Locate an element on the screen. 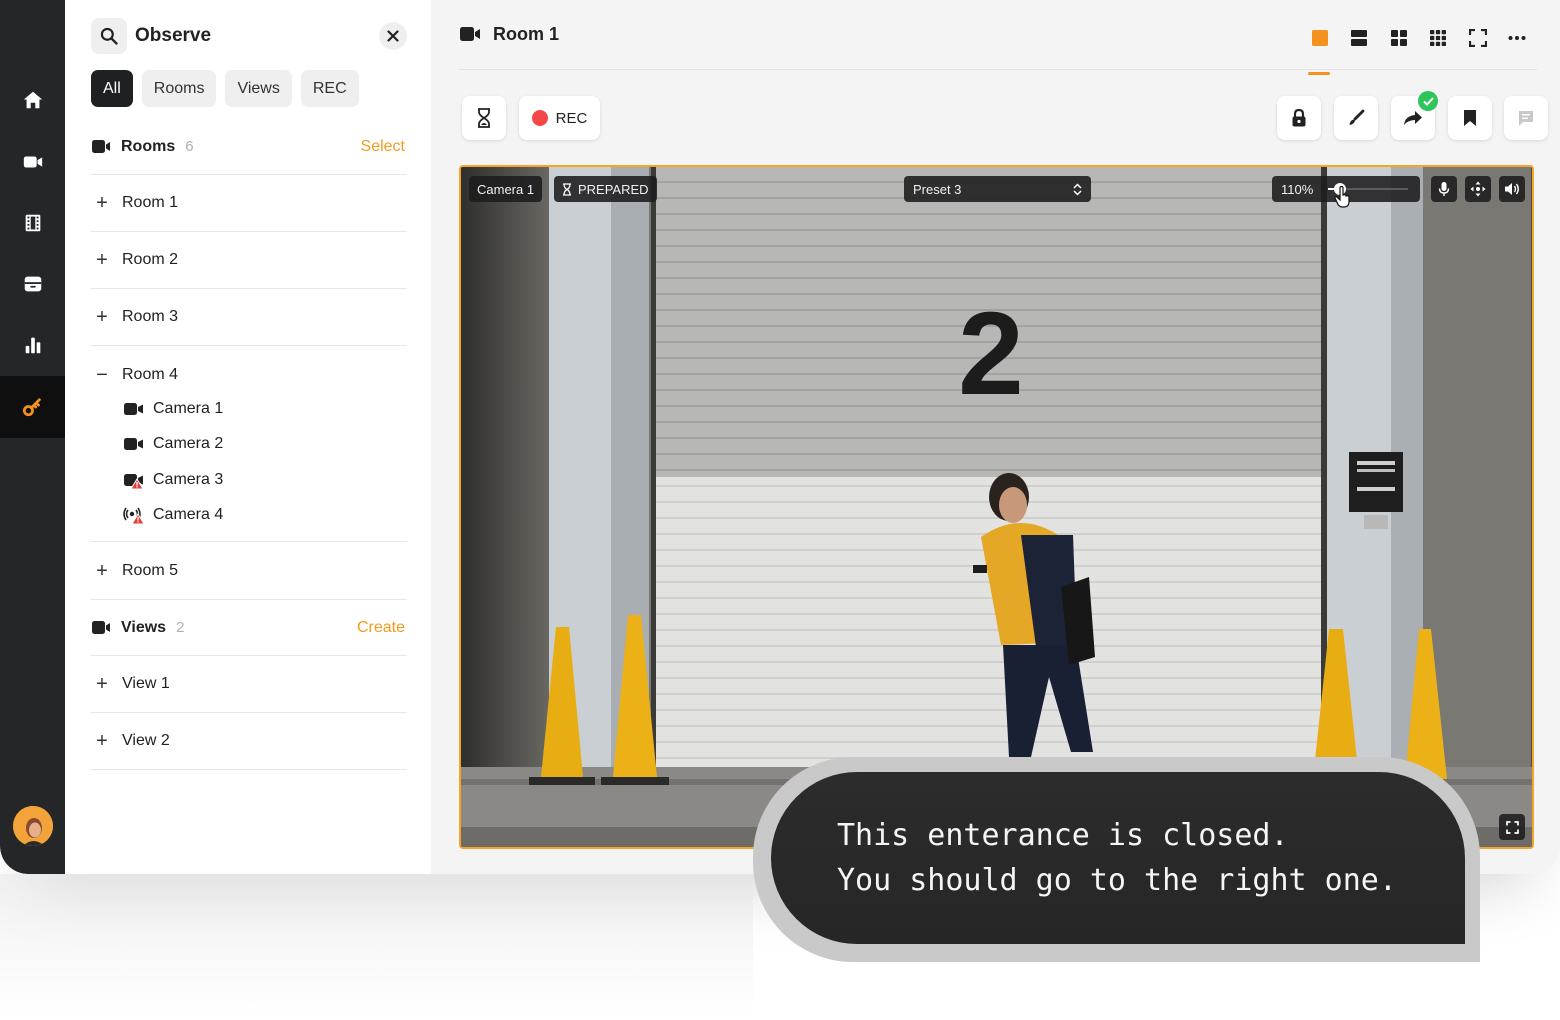 Image resolution: width=1560 pixels, height=1020 pixels. video-fullscreen-button is located at coordinates (1512, 827).